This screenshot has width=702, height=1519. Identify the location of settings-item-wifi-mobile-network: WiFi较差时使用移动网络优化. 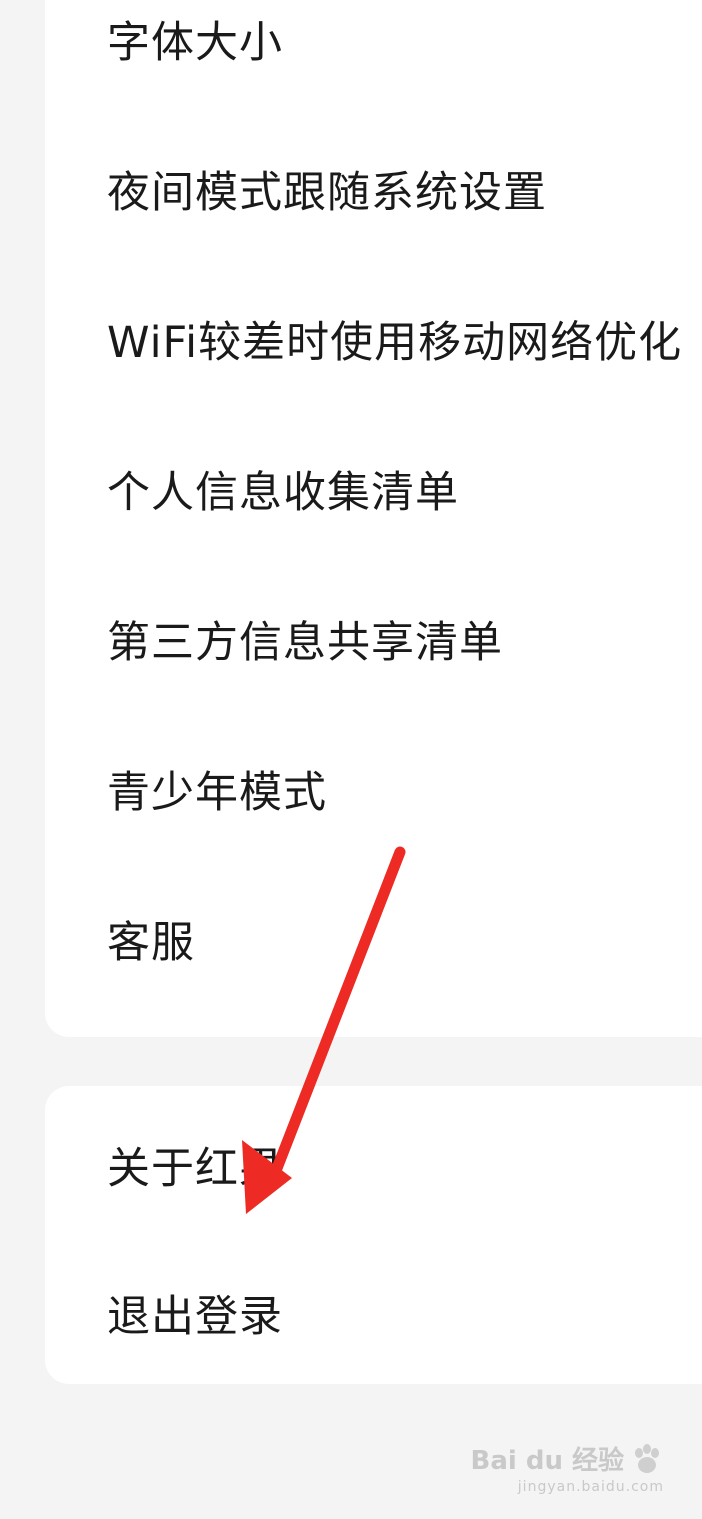
(404, 339).